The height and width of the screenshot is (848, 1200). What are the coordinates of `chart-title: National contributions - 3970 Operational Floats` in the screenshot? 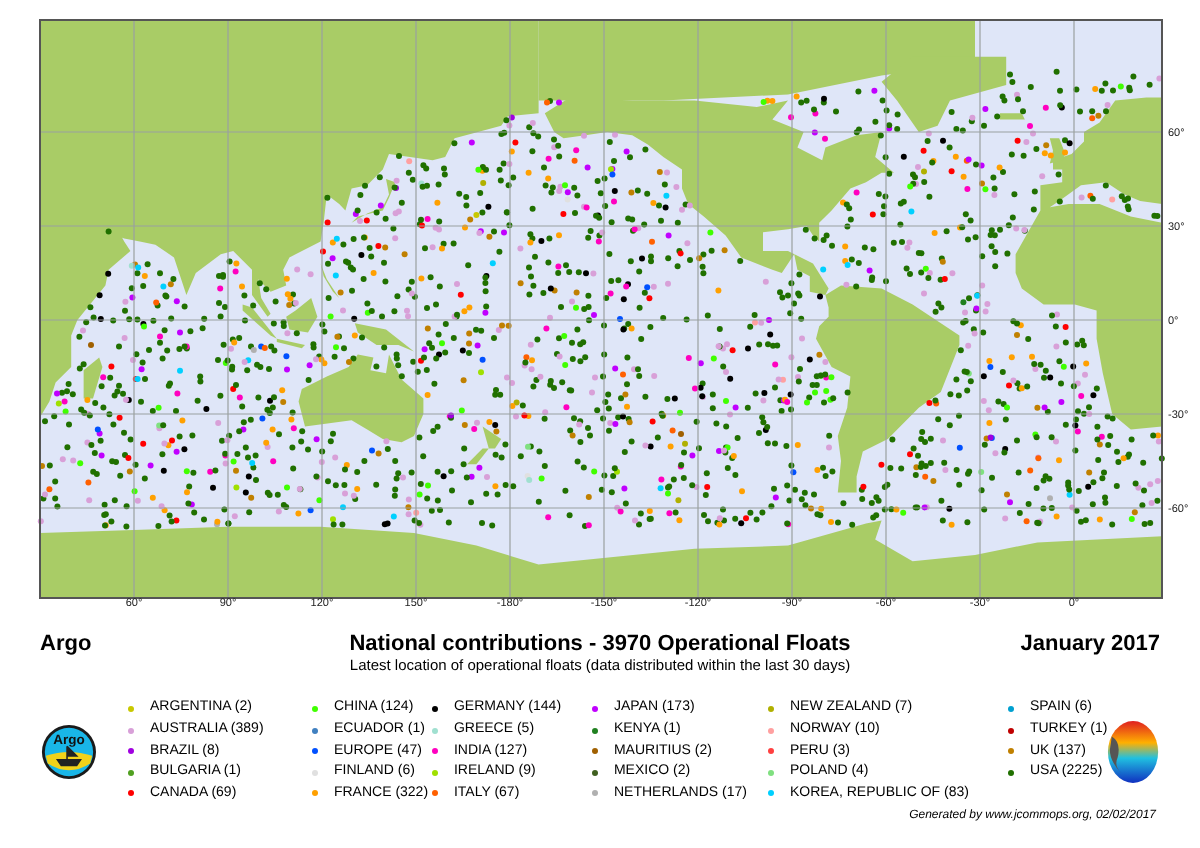 It's located at (600, 644).